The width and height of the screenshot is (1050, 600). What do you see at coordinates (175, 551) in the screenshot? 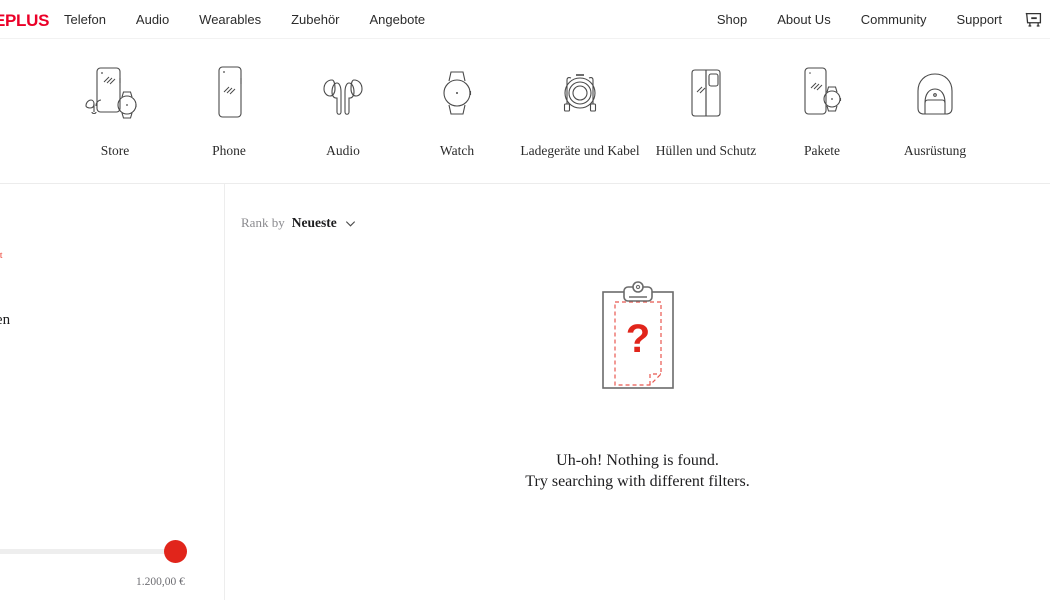
I see `price-slider-knob` at bounding box center [175, 551].